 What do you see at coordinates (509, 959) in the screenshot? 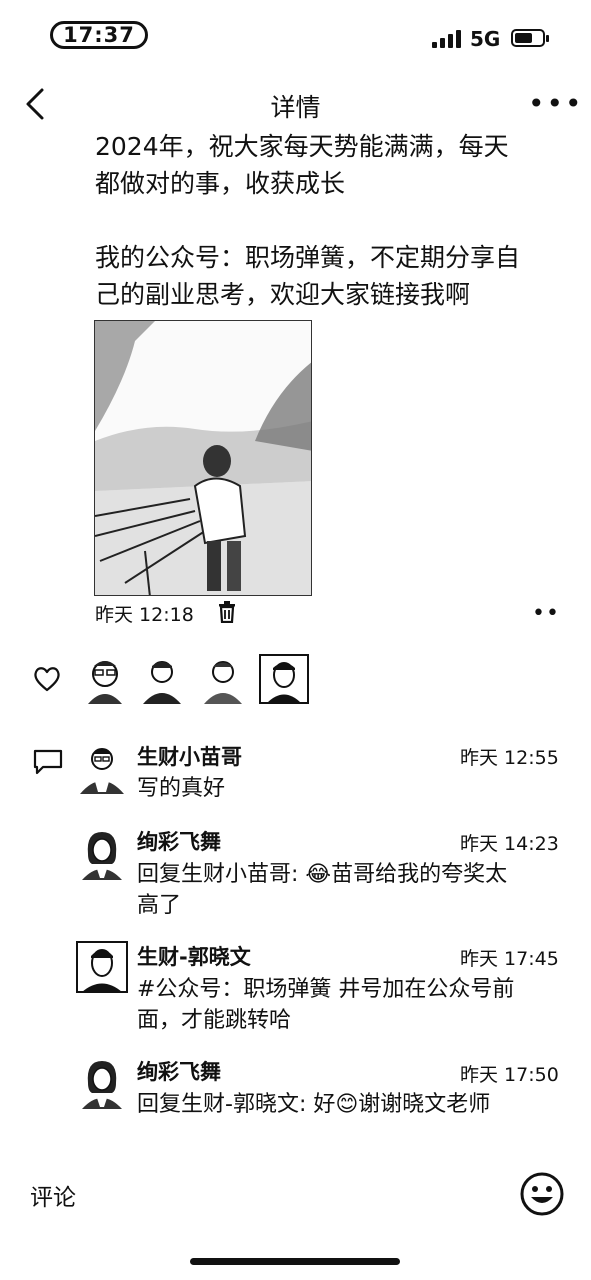
I see `comment-time: 昨天 17:45` at bounding box center [509, 959].